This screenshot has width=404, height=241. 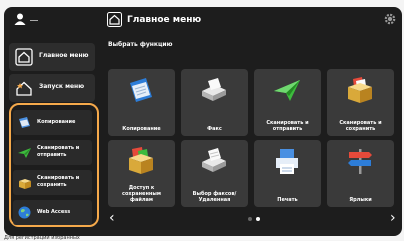 I want to click on page-title: Главное меню, so click(x=154, y=20).